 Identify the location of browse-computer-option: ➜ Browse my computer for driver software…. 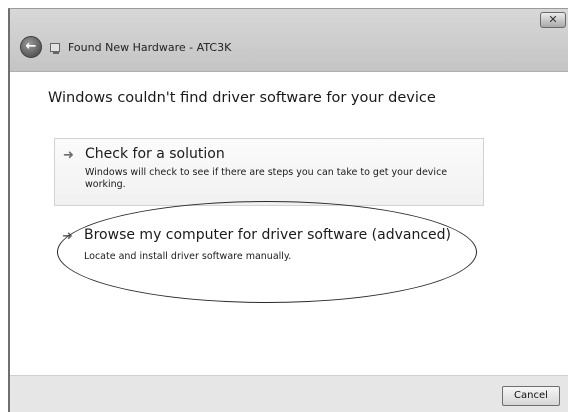
(269, 250).